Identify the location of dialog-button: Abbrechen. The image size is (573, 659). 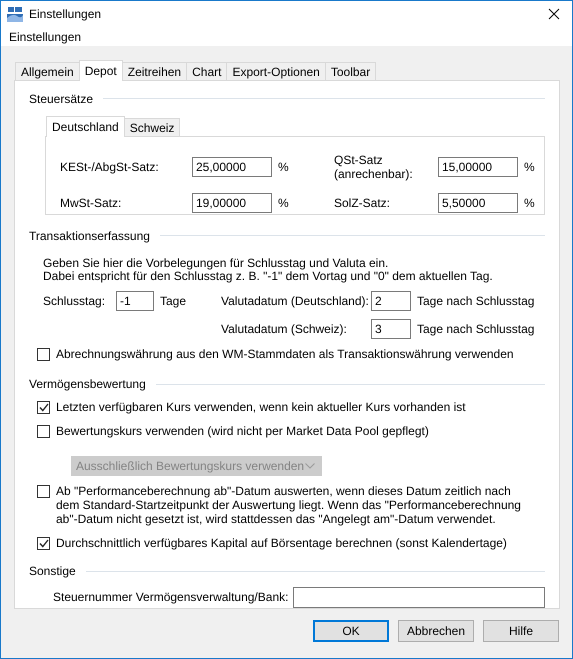
(436, 631).